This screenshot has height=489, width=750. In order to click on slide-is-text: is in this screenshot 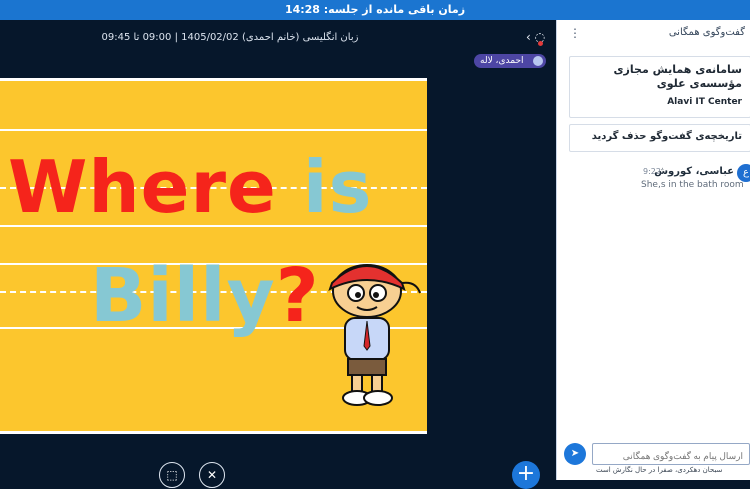, I will do `click(337, 187)`.